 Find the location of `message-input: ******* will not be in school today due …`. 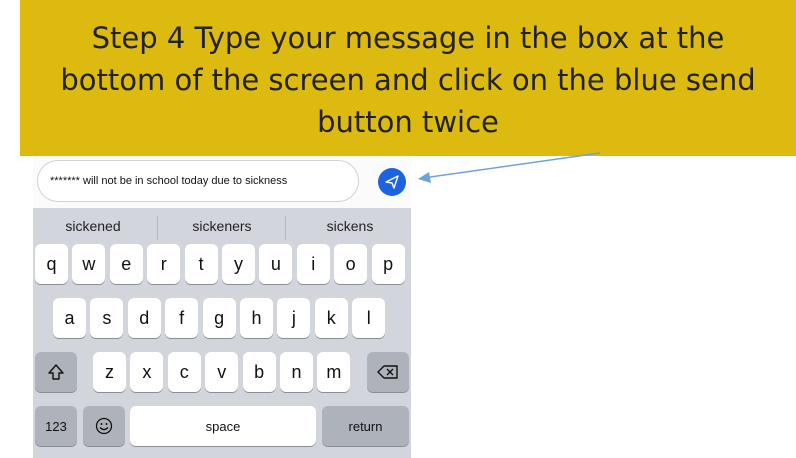

message-input: ******* will not be in school today due … is located at coordinates (198, 181).